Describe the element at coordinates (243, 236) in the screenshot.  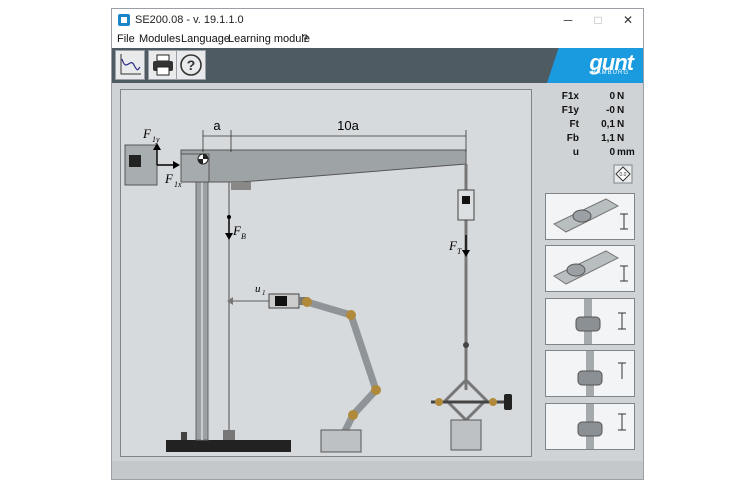
I see `fb-subscript: B` at that location.